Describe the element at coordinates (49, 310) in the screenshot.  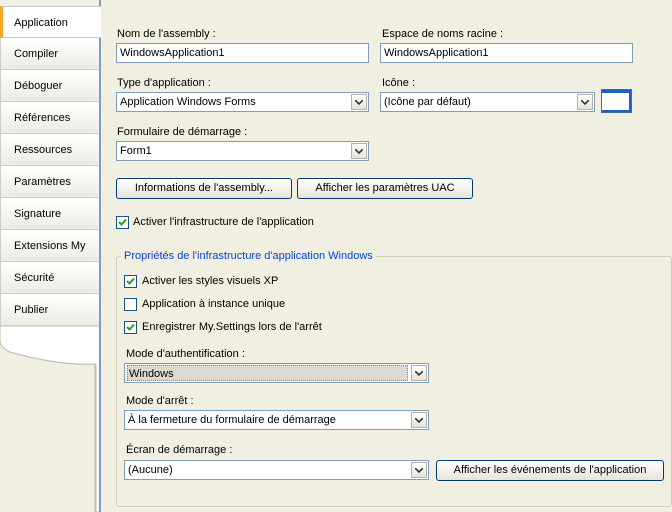
I see `tab-publish: Publier` at that location.